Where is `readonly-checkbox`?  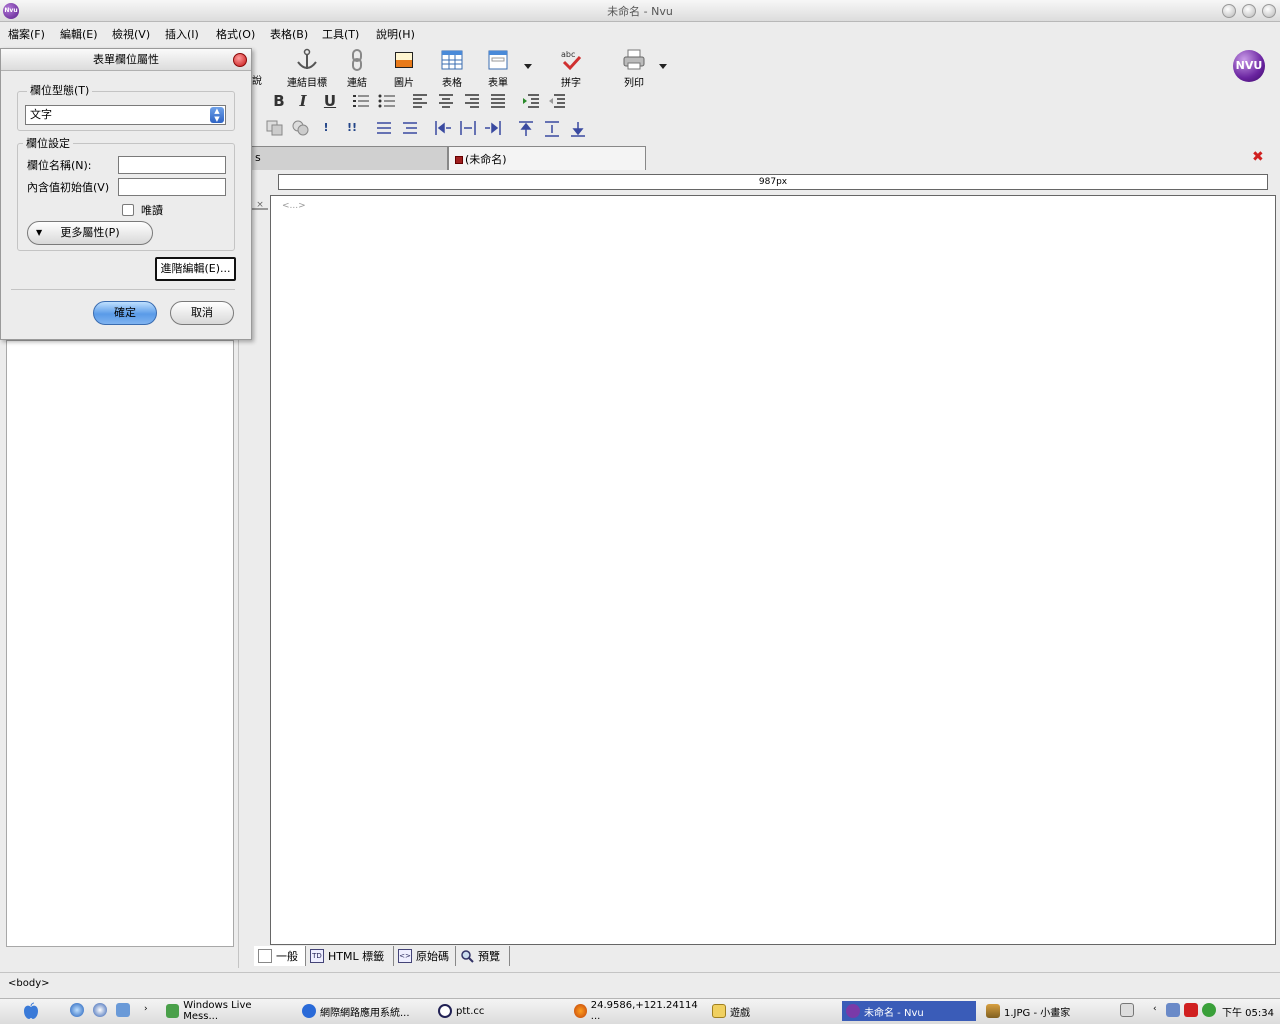
readonly-checkbox is located at coordinates (128, 210).